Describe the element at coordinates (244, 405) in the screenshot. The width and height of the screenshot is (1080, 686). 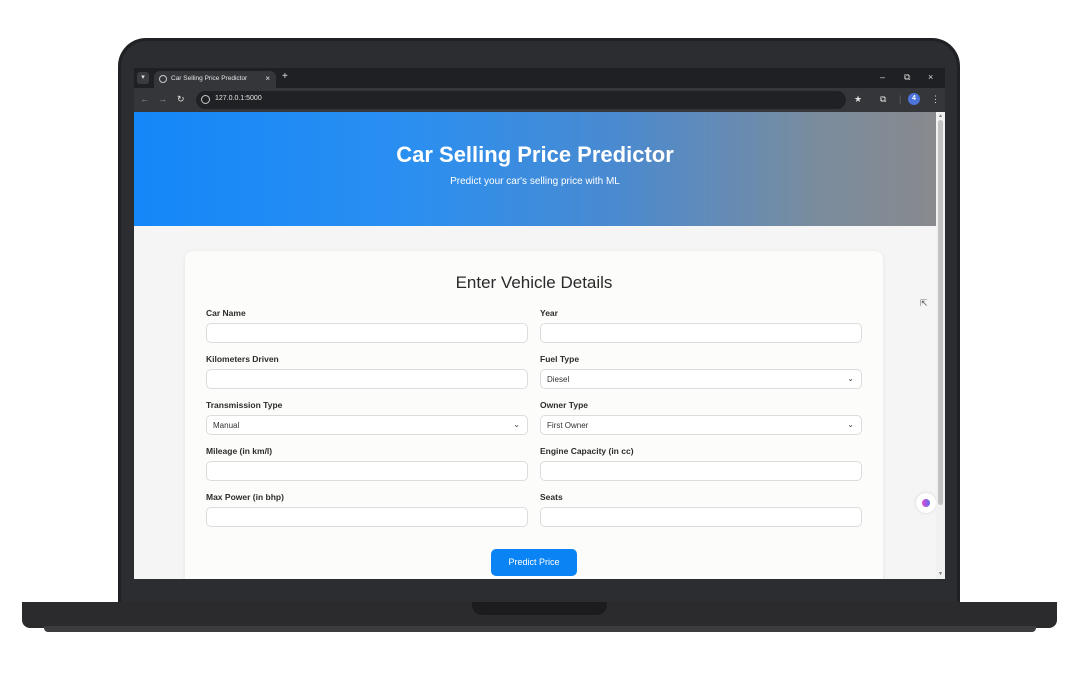
I see `transmission-label: Transmission Type` at that location.